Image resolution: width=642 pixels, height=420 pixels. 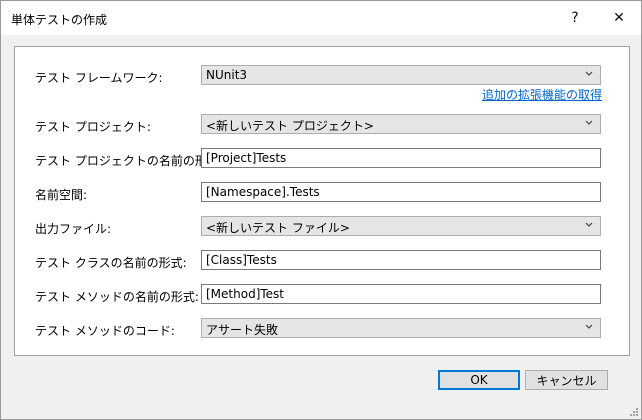 What do you see at coordinates (634, 412) in the screenshot?
I see `resize-grip-icon` at bounding box center [634, 412].